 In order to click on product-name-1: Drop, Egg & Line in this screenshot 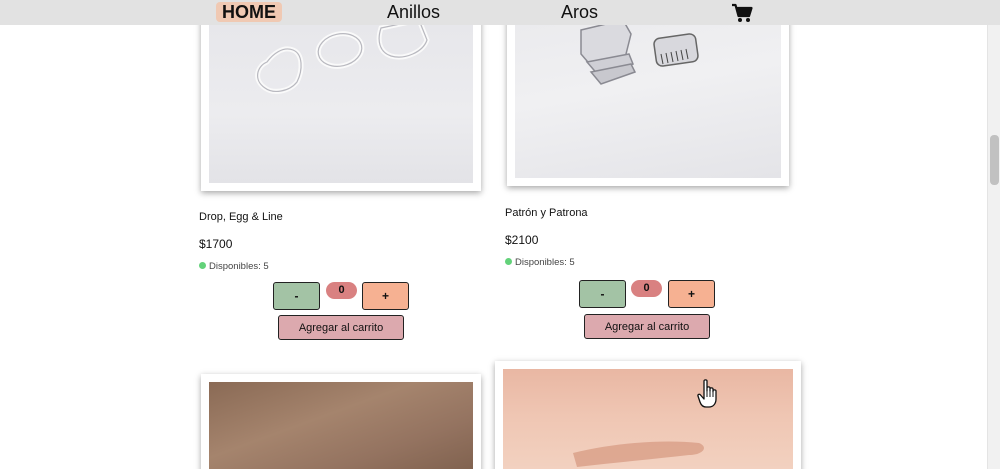, I will do `click(241, 217)`.